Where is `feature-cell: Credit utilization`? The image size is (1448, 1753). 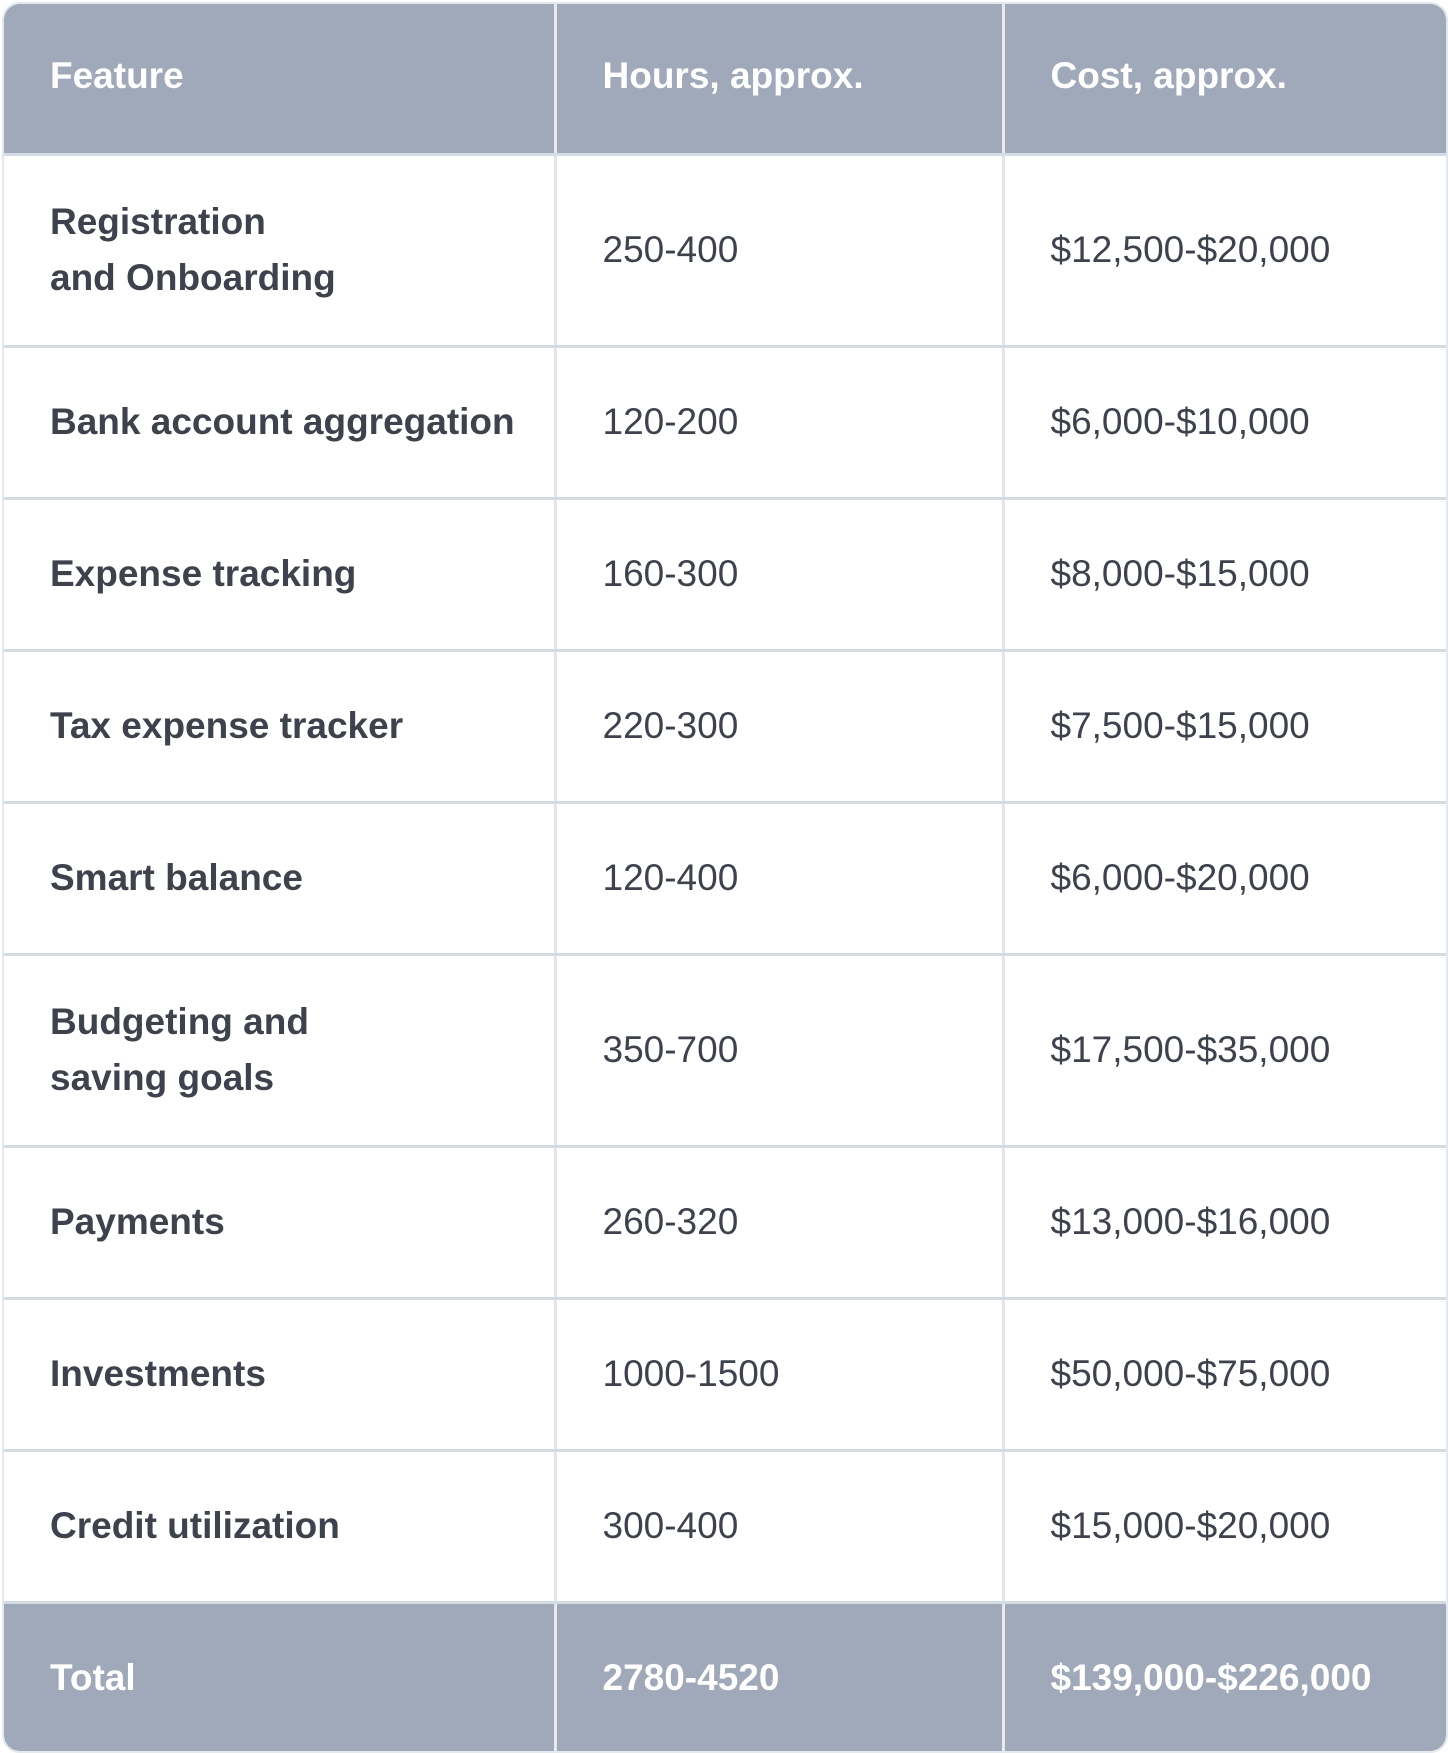 feature-cell: Credit utilization is located at coordinates (280, 1527).